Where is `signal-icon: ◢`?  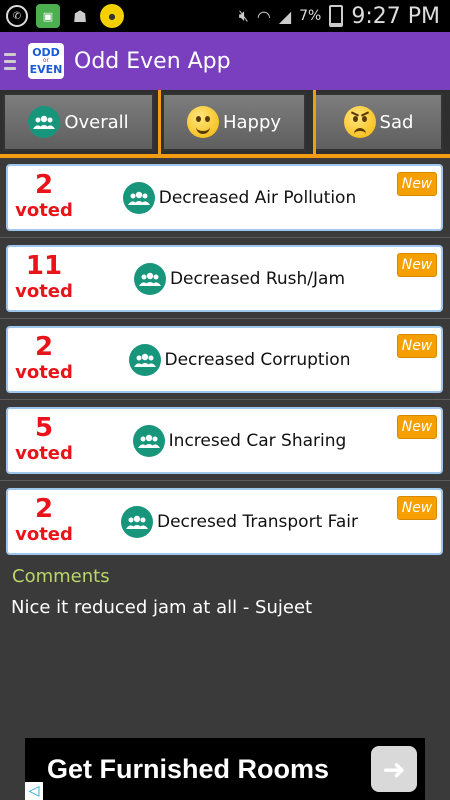 signal-icon: ◢ is located at coordinates (285, 16).